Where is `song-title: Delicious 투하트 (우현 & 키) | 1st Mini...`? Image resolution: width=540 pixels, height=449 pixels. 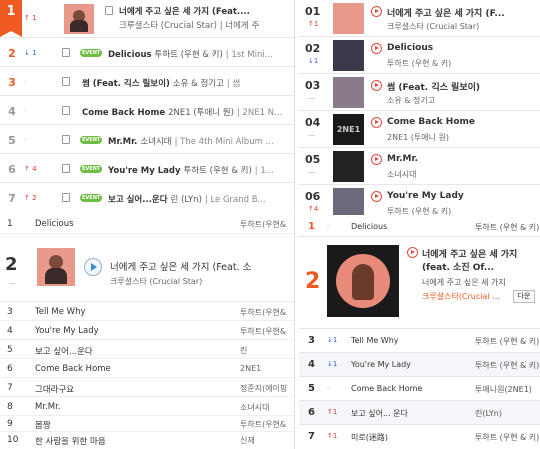 song-title: Delicious 투하트 (우현 & 키) | 1st Mini... is located at coordinates (190, 54).